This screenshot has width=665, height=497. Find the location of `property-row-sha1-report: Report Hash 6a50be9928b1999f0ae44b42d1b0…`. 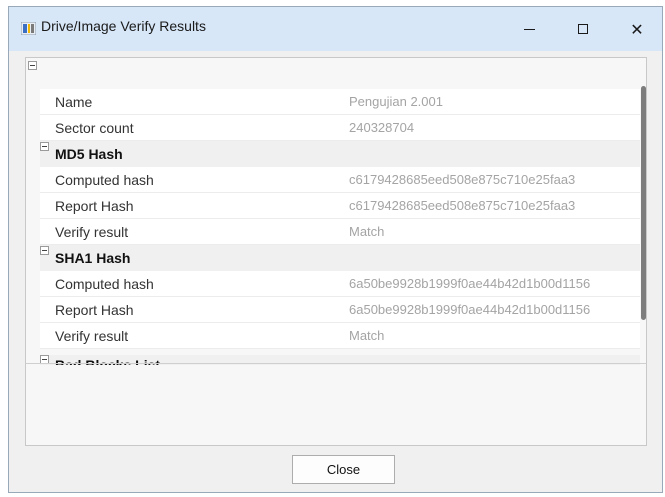

property-row-sha1-report: Report Hash 6a50be9928b1999f0ae44b42d1b0… is located at coordinates (340, 310).